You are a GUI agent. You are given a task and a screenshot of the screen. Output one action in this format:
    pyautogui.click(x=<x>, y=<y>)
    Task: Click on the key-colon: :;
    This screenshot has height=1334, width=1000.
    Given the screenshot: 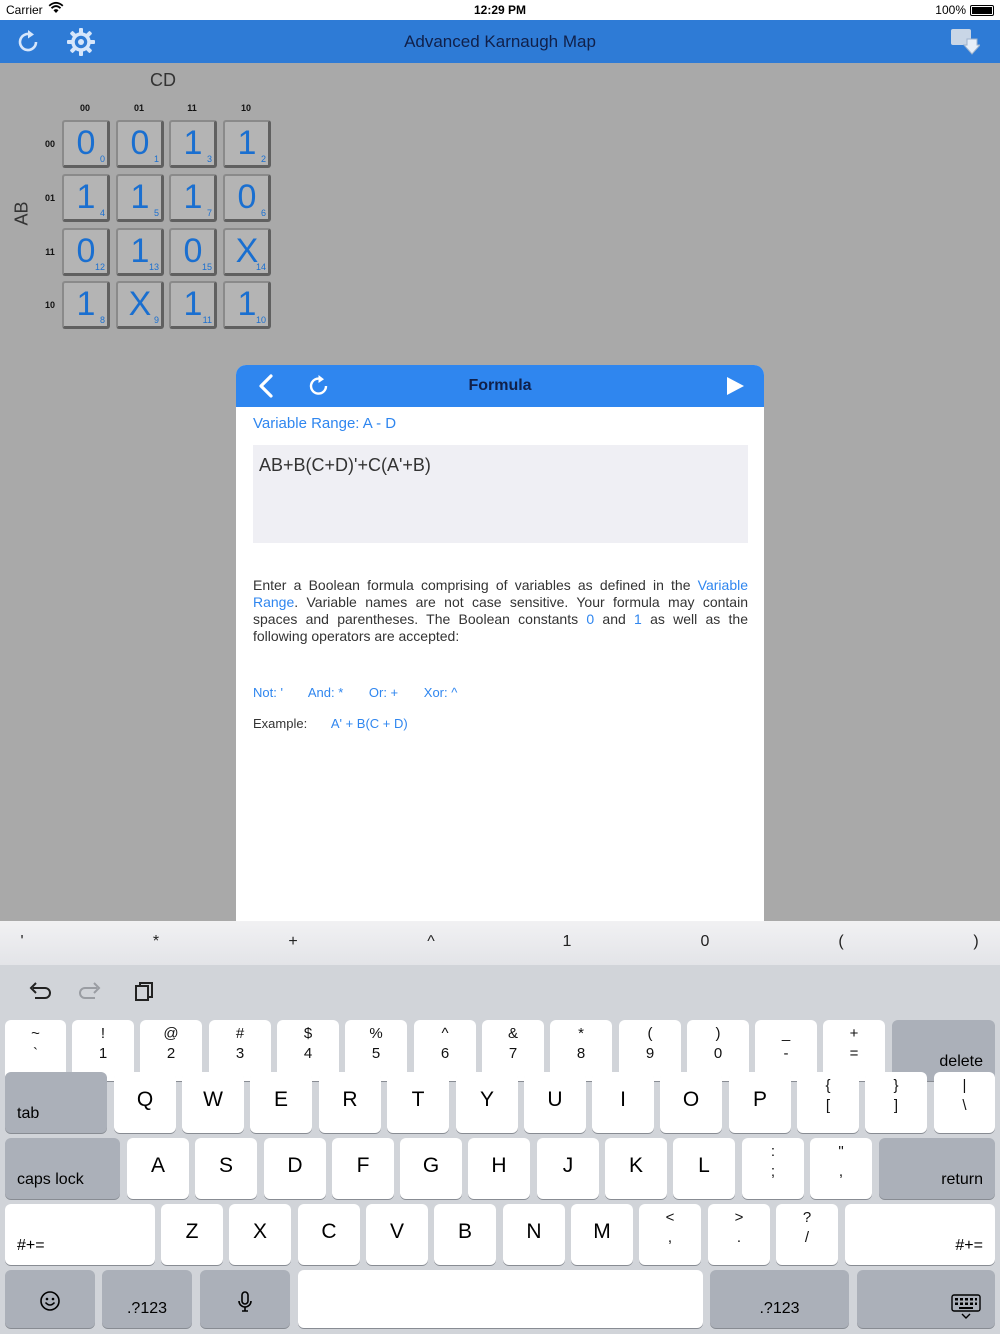 What is the action you would take?
    pyautogui.click(x=773, y=1168)
    